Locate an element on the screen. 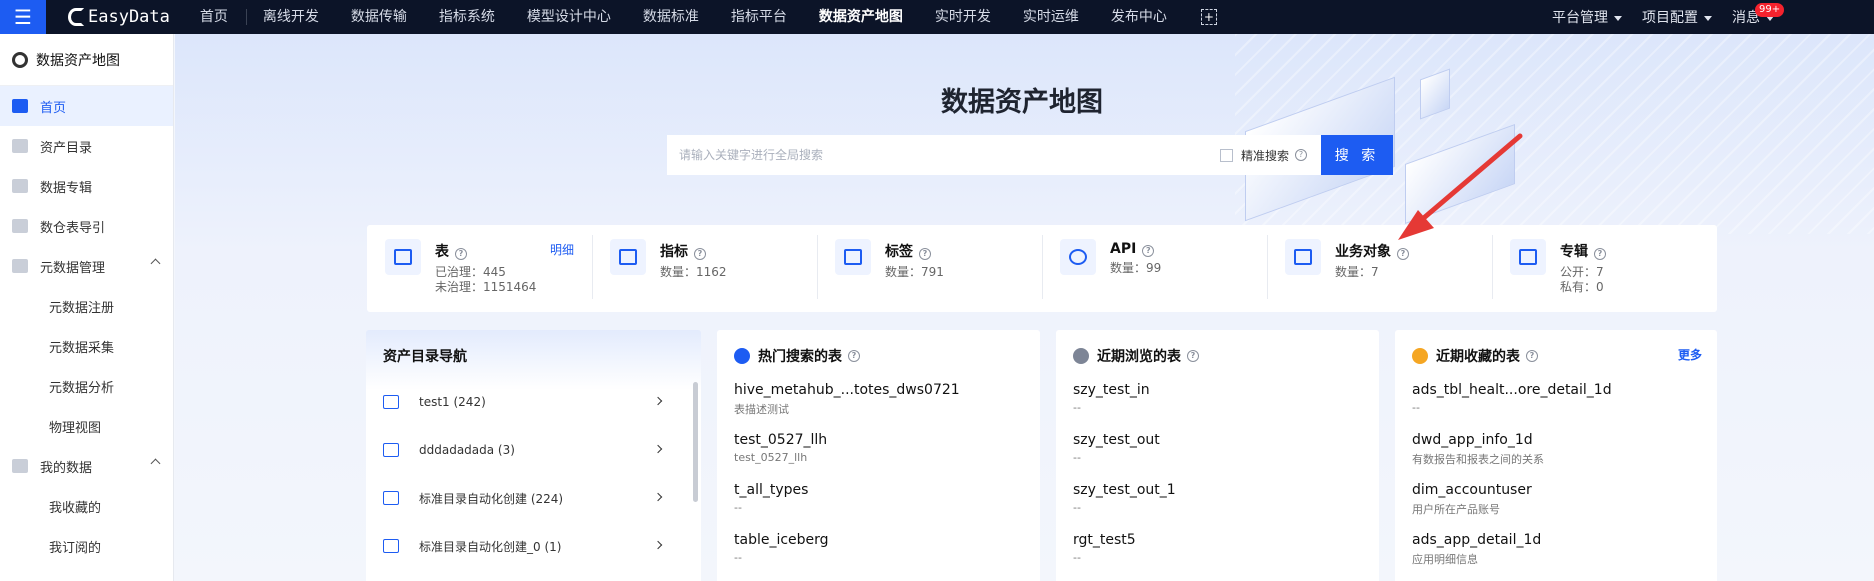  tag-icon is located at coordinates (853, 257).